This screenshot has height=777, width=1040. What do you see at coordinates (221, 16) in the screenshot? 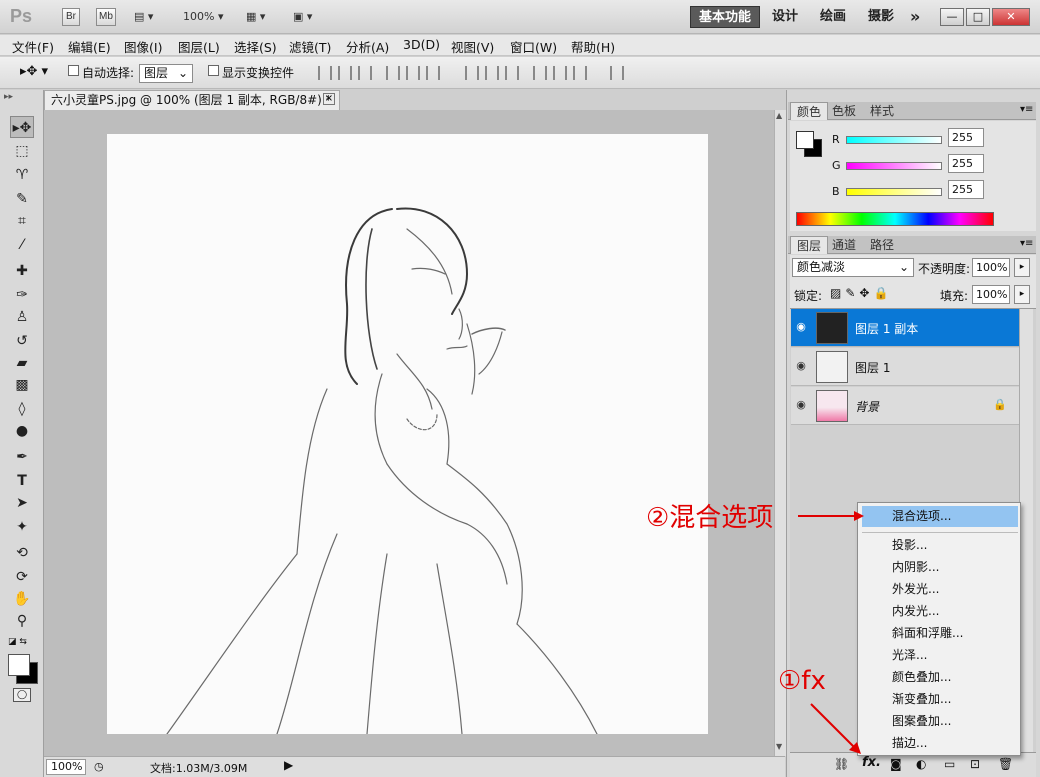
I see `zoom-dropdown-icon: ▾` at bounding box center [221, 16].